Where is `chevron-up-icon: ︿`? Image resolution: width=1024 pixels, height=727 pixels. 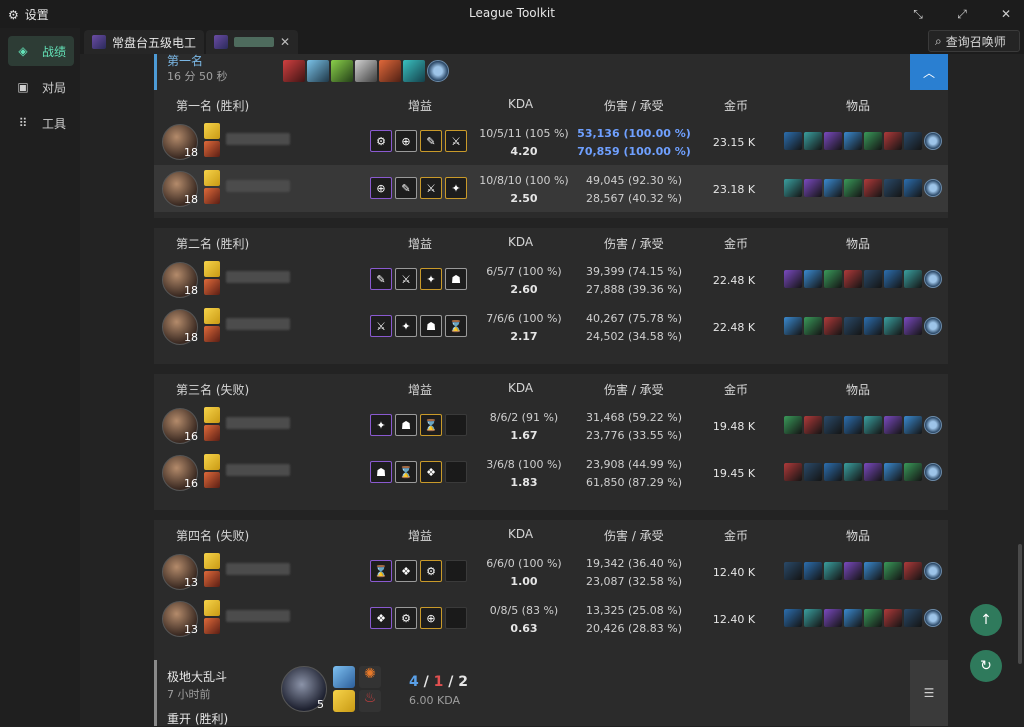
chevron-up-icon: ︿ is located at coordinates (929, 72).